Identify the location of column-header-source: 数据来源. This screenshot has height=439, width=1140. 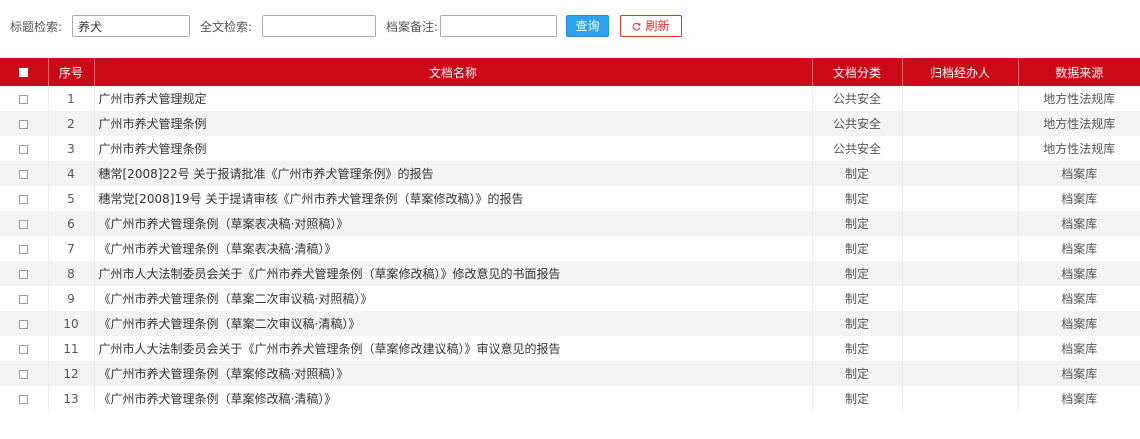
(1079, 72).